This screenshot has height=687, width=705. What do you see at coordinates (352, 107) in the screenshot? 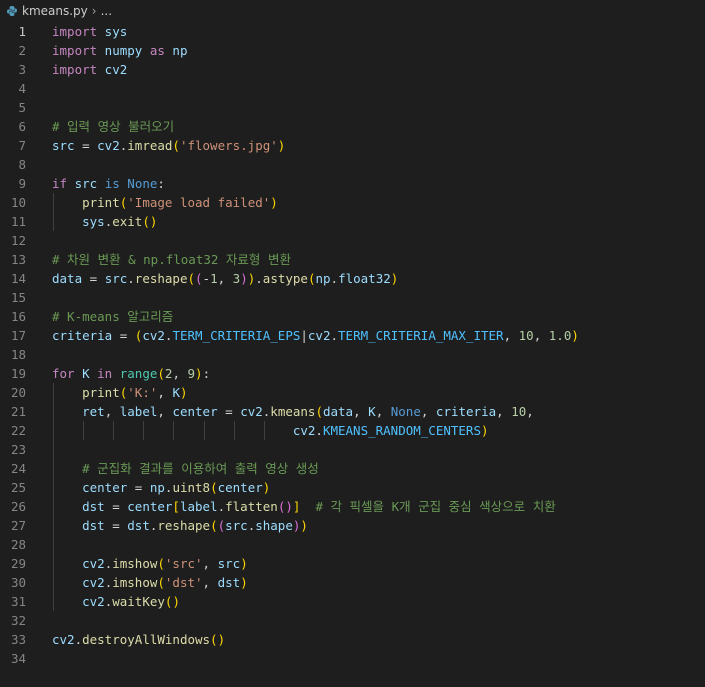
I see `code-line: 5` at bounding box center [352, 107].